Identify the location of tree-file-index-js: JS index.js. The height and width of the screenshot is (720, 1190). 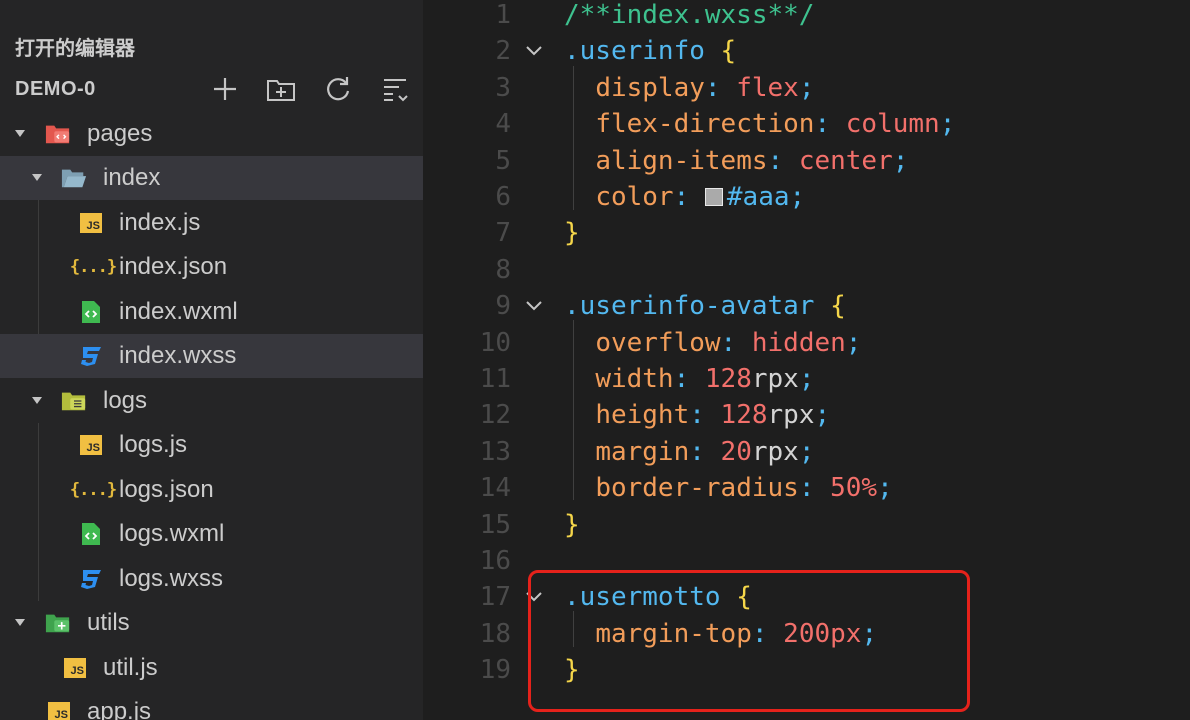
(211, 223).